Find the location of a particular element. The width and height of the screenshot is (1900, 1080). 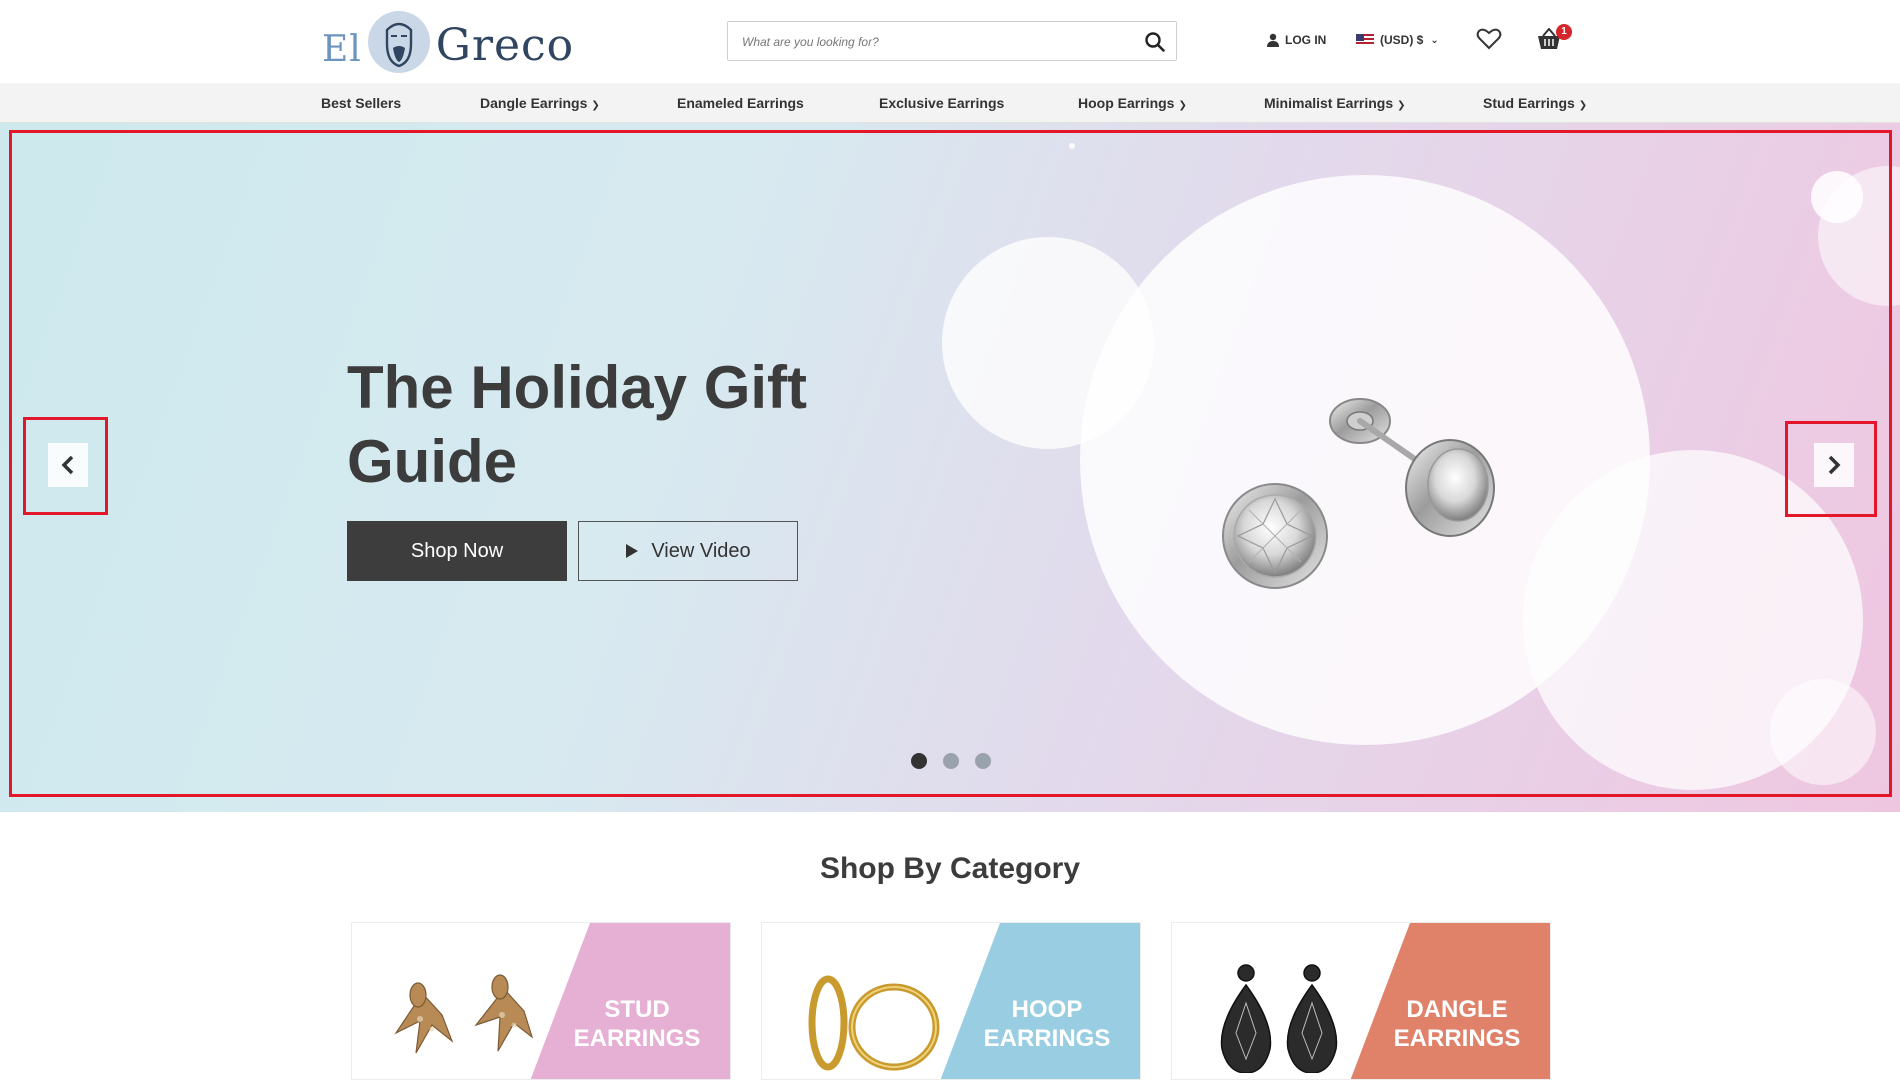

category-label: STUD EARRINGS is located at coordinates (637, 1024).